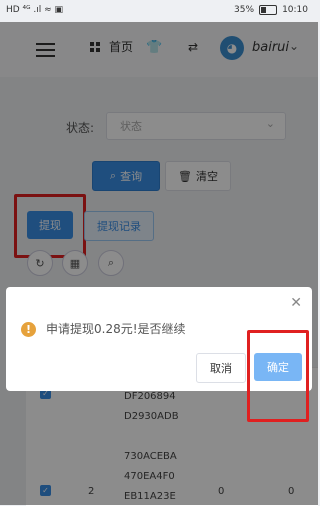 The image size is (320, 506). I want to click on signal-wifi-icons: HD ⁴ᴳ .ıl ≈ ▣, so click(35, 10).